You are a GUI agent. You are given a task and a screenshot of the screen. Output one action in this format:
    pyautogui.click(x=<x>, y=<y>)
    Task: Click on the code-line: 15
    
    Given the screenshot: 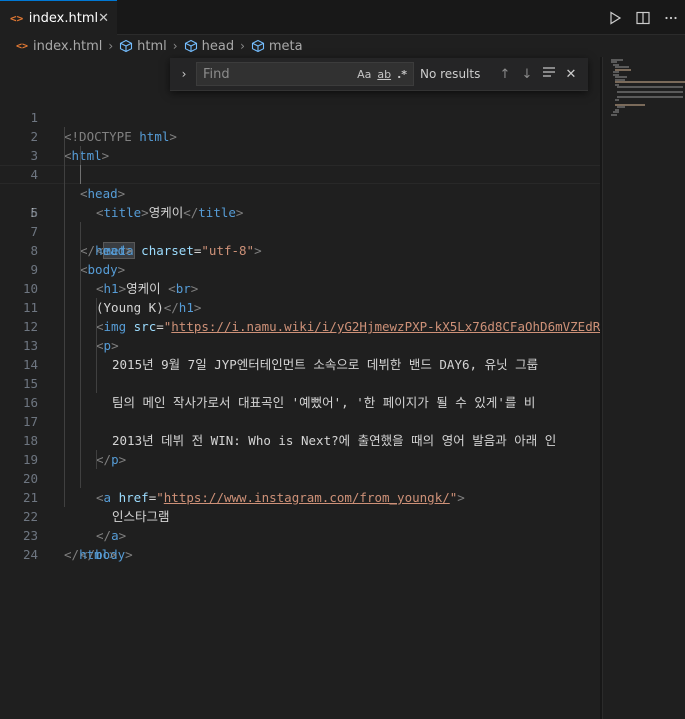 What is the action you would take?
    pyautogui.click(x=300, y=373)
    